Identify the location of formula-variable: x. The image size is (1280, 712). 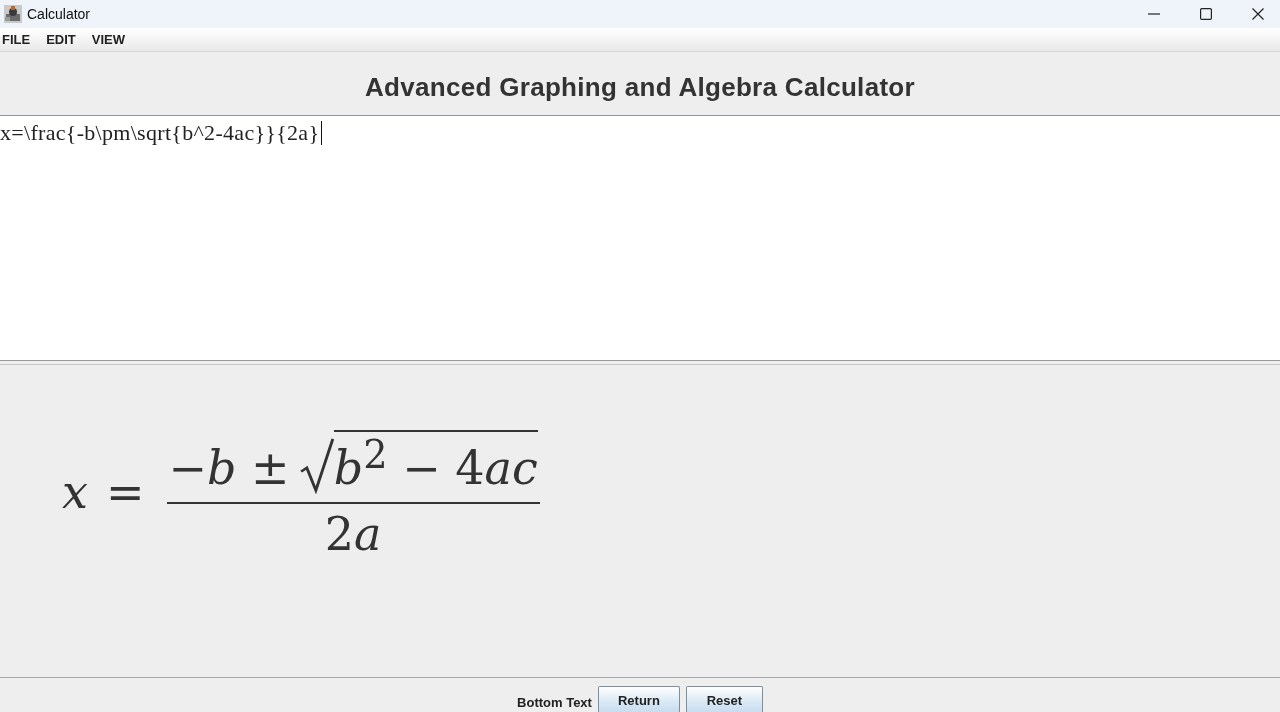
(75, 492).